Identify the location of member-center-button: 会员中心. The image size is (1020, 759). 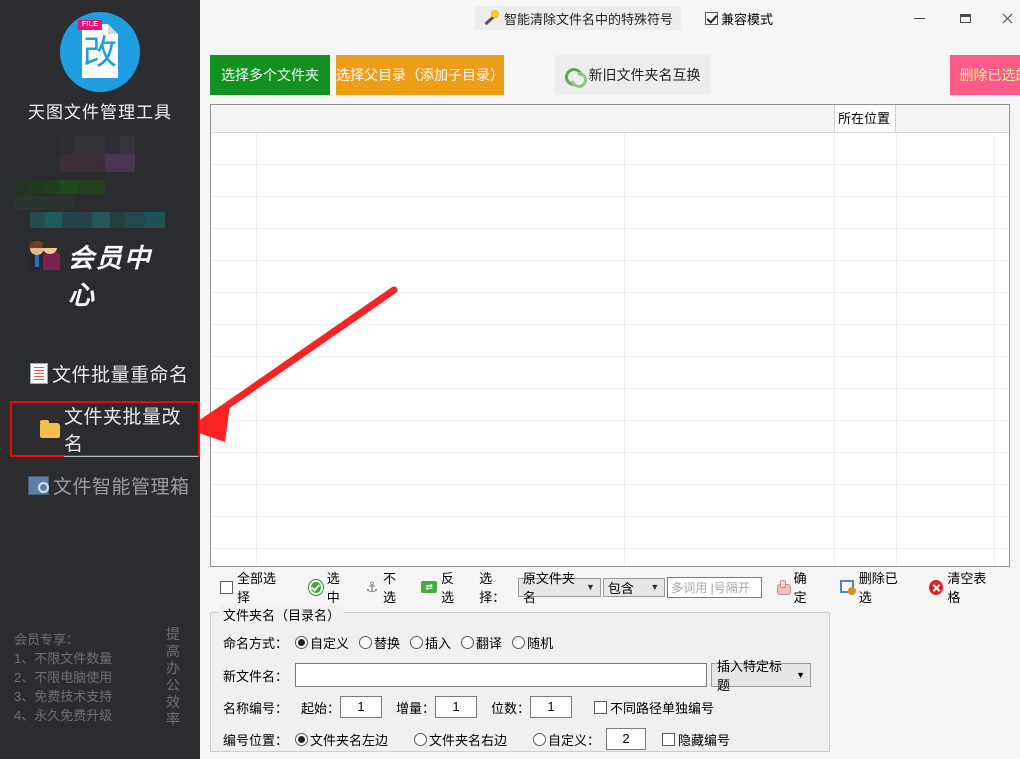
(103, 273).